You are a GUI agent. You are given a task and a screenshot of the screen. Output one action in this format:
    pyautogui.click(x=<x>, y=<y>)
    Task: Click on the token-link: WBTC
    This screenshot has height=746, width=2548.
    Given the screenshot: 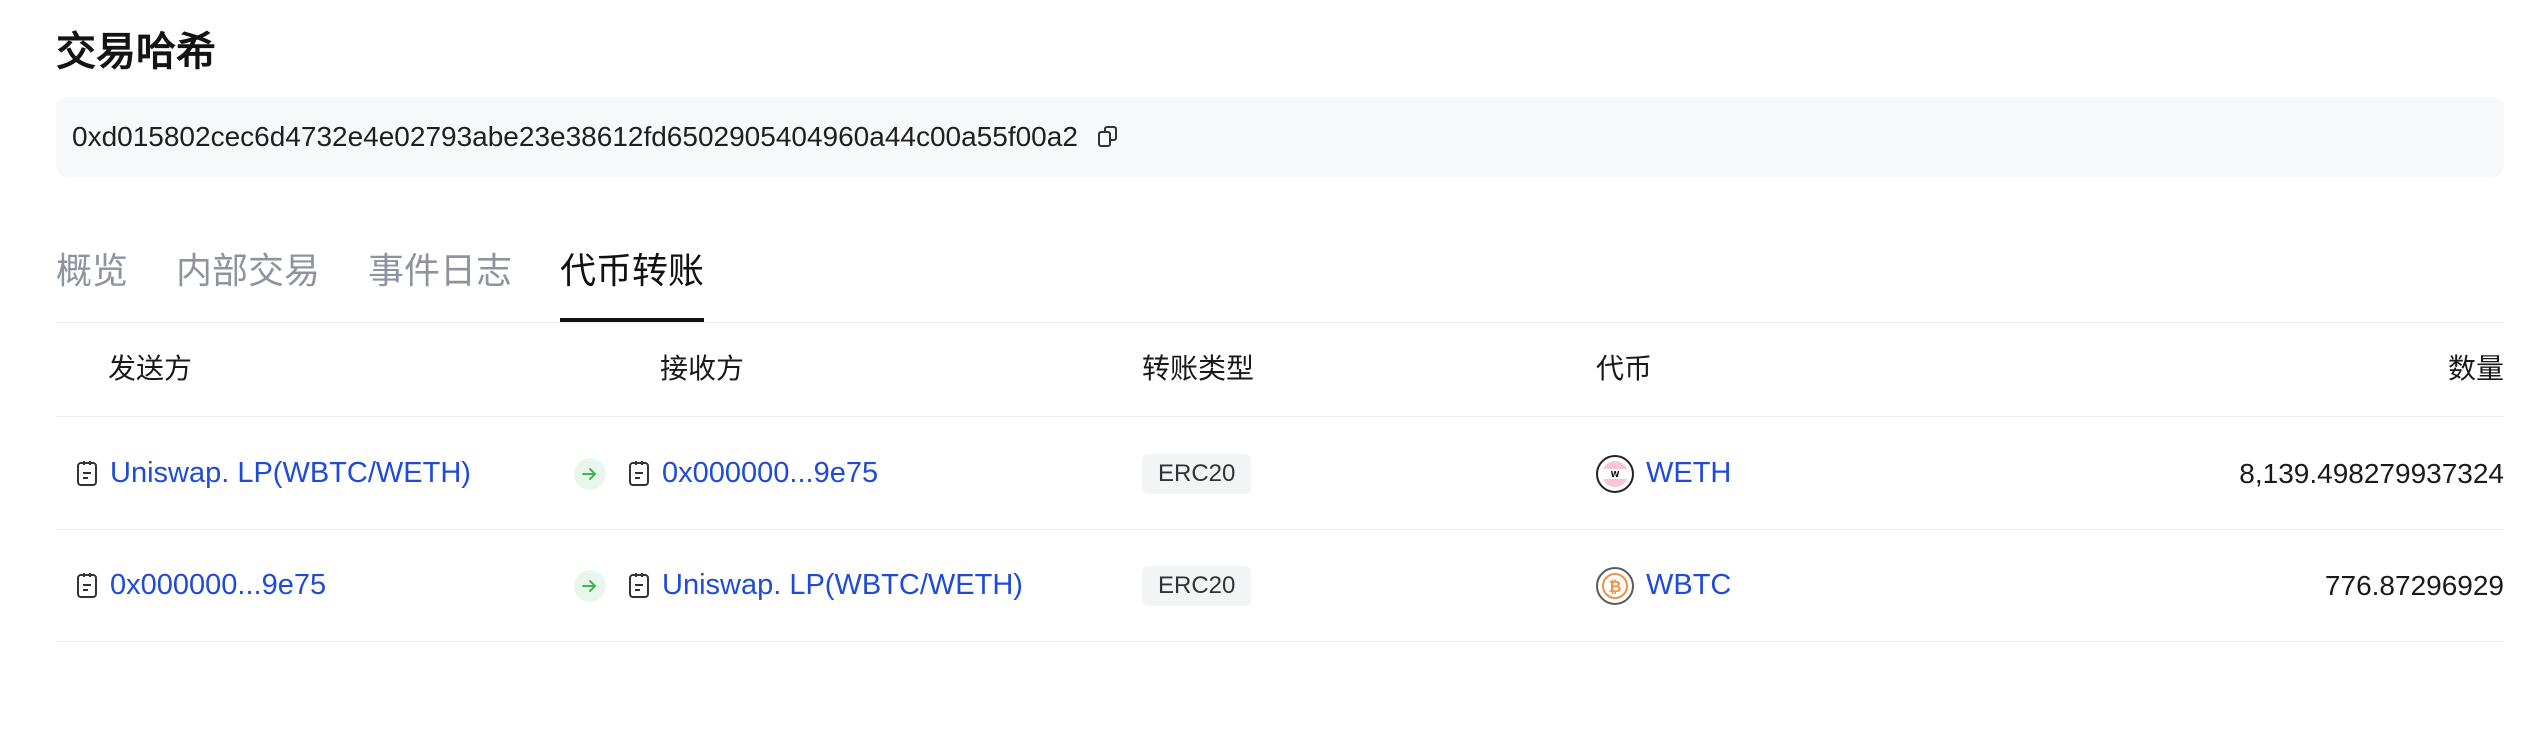 What is the action you would take?
    pyautogui.click(x=1688, y=585)
    